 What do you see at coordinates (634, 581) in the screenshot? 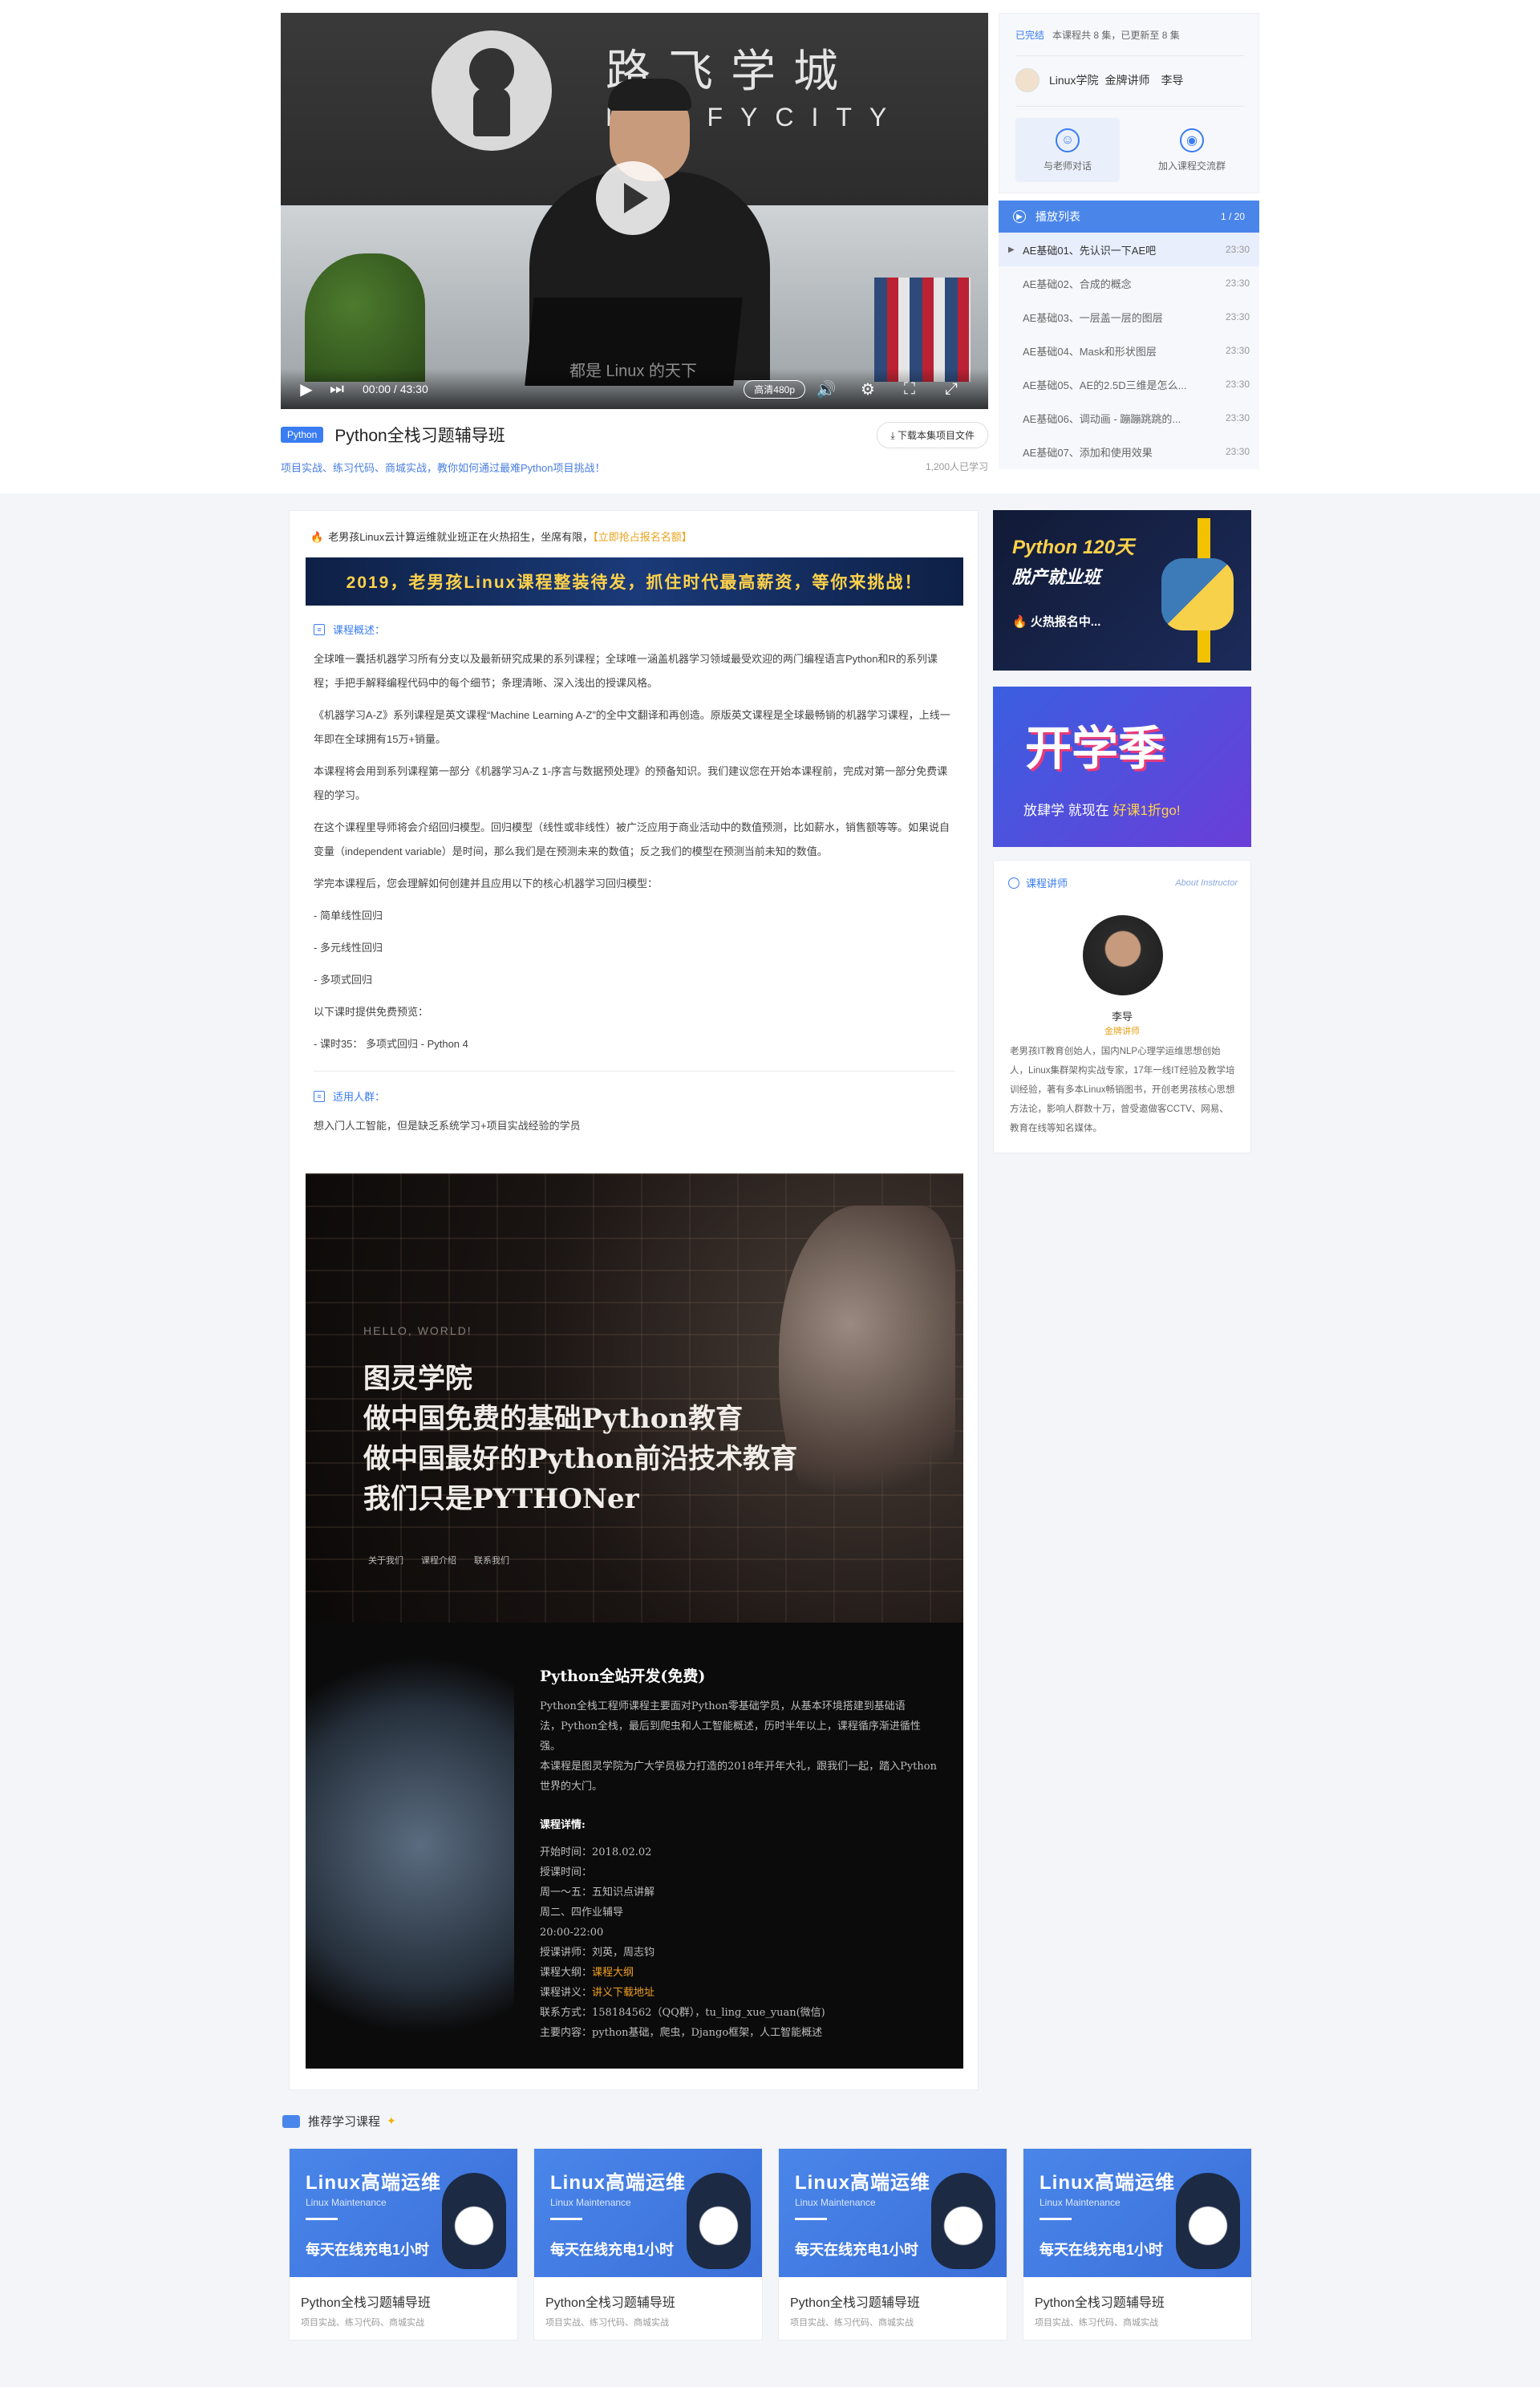
I see `promo-banner: 2019，老男孩Linux课程整装待发，抓住时代最高薪资，等你来挑战！` at bounding box center [634, 581].